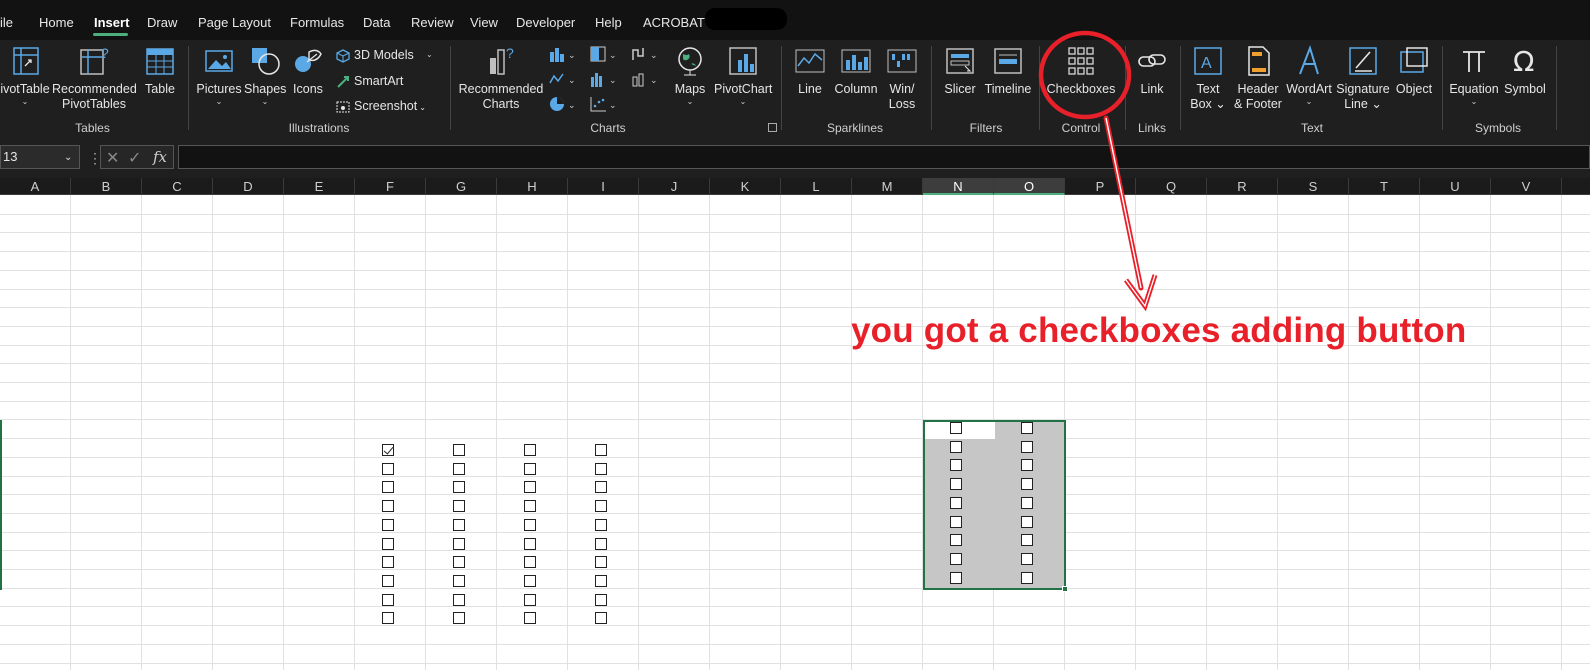 The image size is (1590, 670). What do you see at coordinates (1414, 70) in the screenshot?
I see `object-button: Object` at bounding box center [1414, 70].